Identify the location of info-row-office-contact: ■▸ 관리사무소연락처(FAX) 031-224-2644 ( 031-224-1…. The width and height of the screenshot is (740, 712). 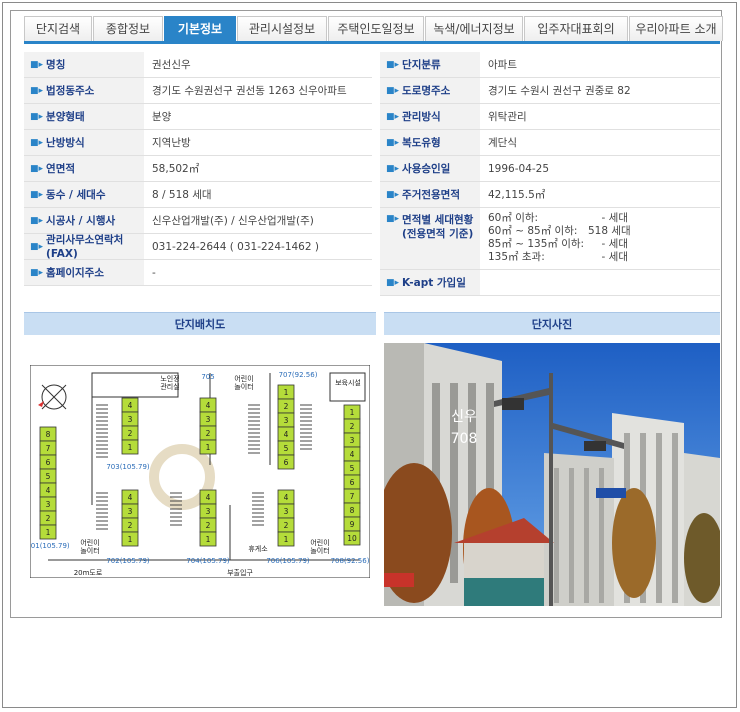
(198, 247).